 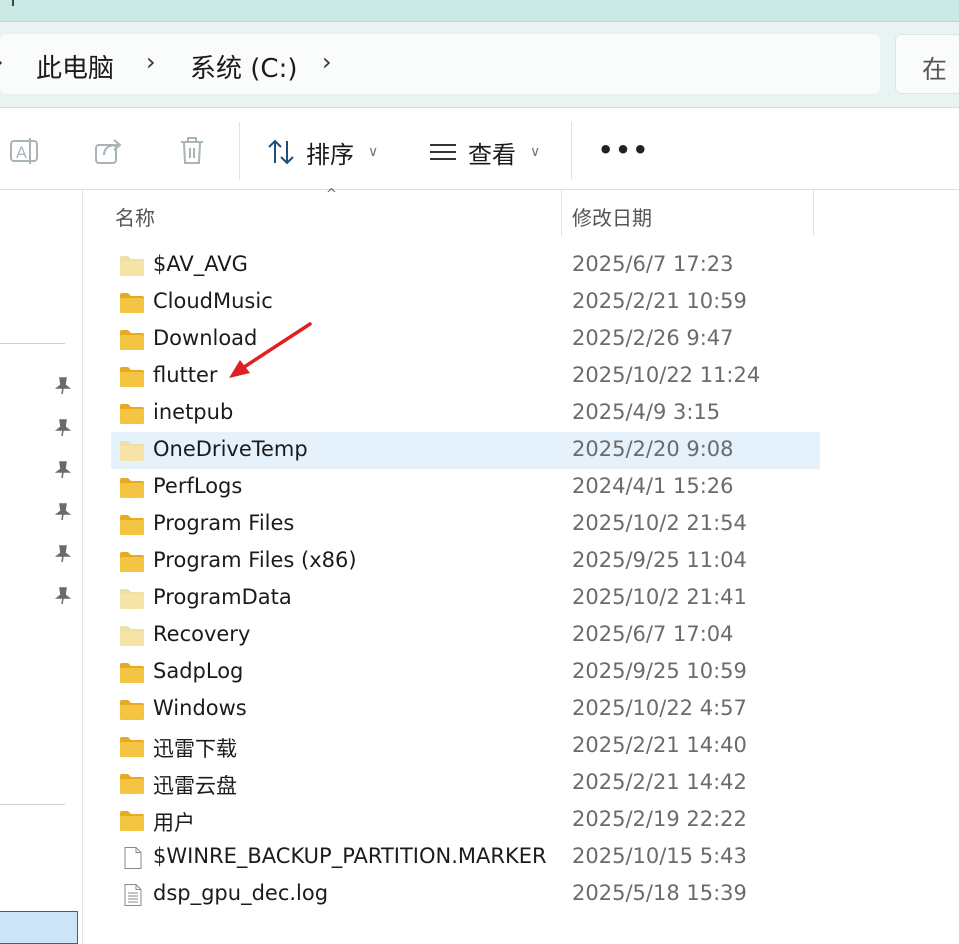 What do you see at coordinates (331, 194) in the screenshot?
I see `sort-ascending-icon: ^` at bounding box center [331, 194].